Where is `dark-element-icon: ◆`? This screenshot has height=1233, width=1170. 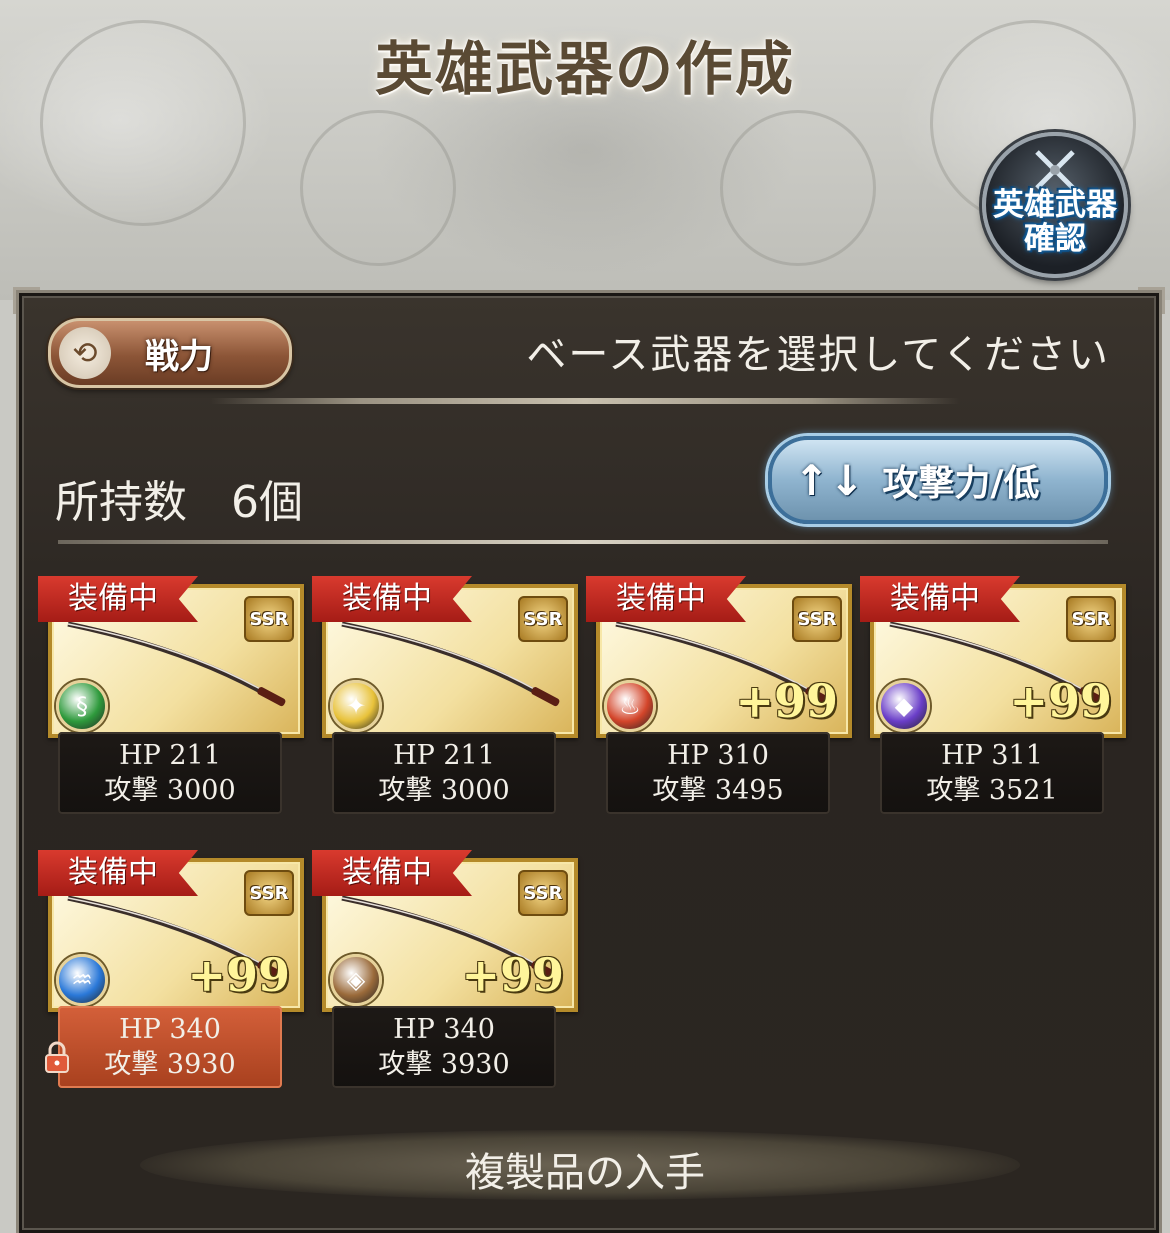
dark-element-icon: ◆ is located at coordinates (904, 706).